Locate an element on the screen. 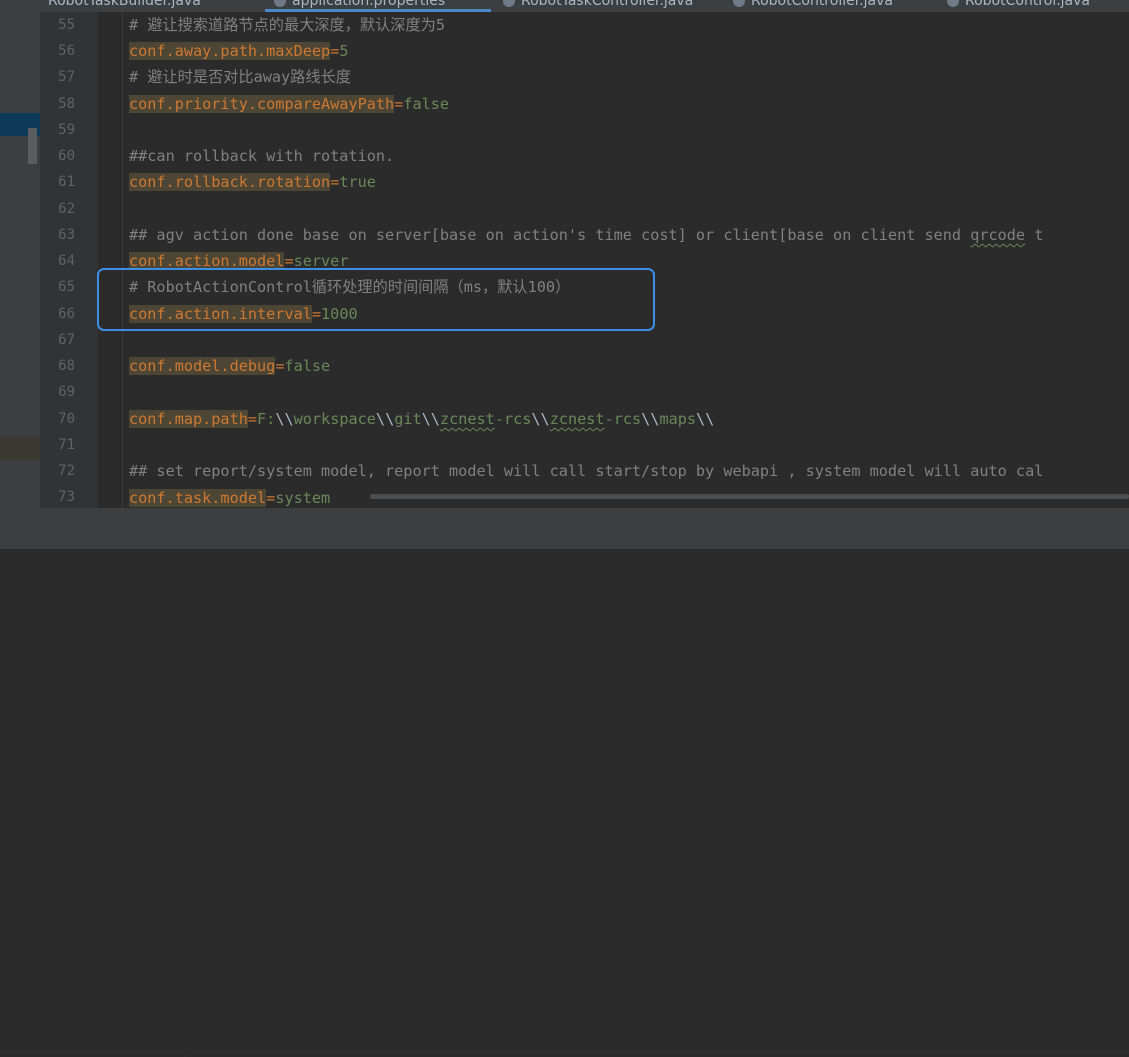  comment-text: # 避让时是否对比away路线长度 is located at coordinates (240, 77).